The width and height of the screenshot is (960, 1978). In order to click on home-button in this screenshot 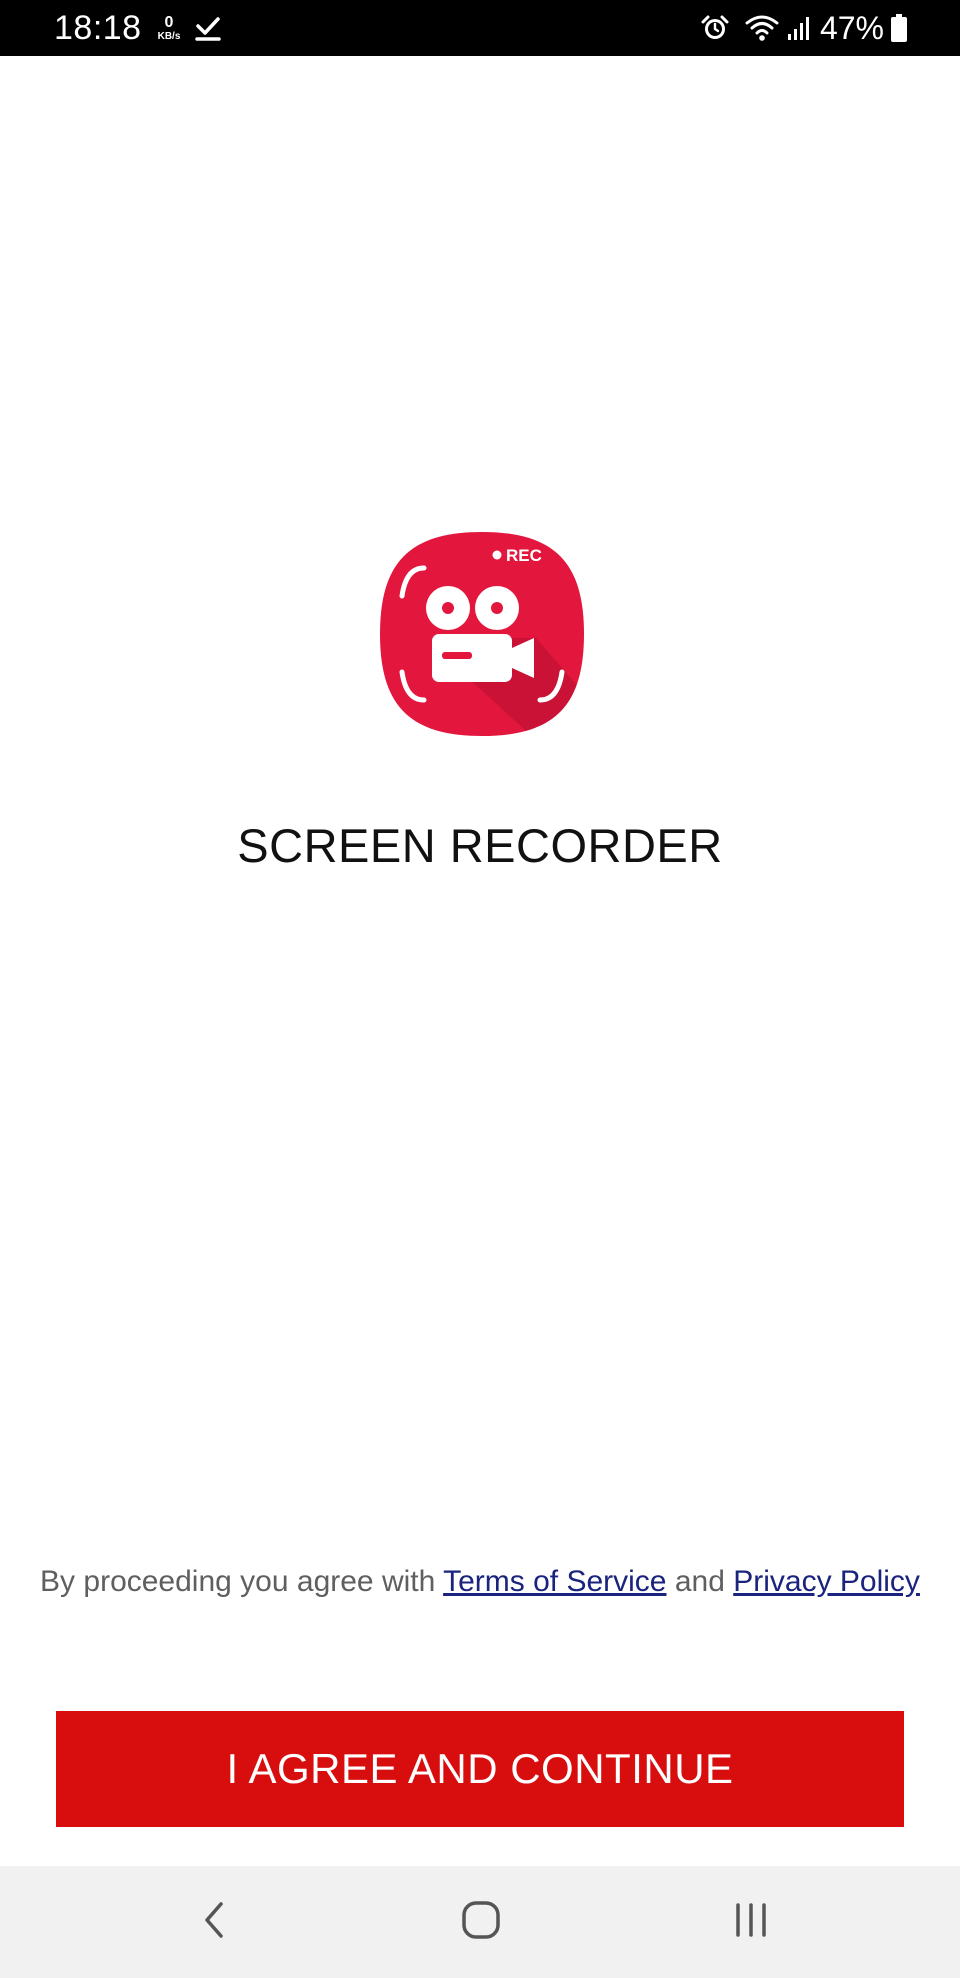, I will do `click(481, 1922)`.